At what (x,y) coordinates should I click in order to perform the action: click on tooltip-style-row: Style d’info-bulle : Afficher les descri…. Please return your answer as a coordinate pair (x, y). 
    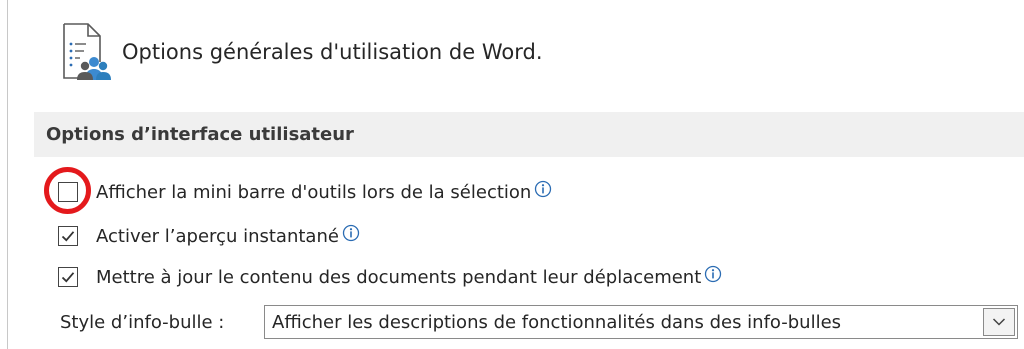
    Looking at the image, I should click on (539, 322).